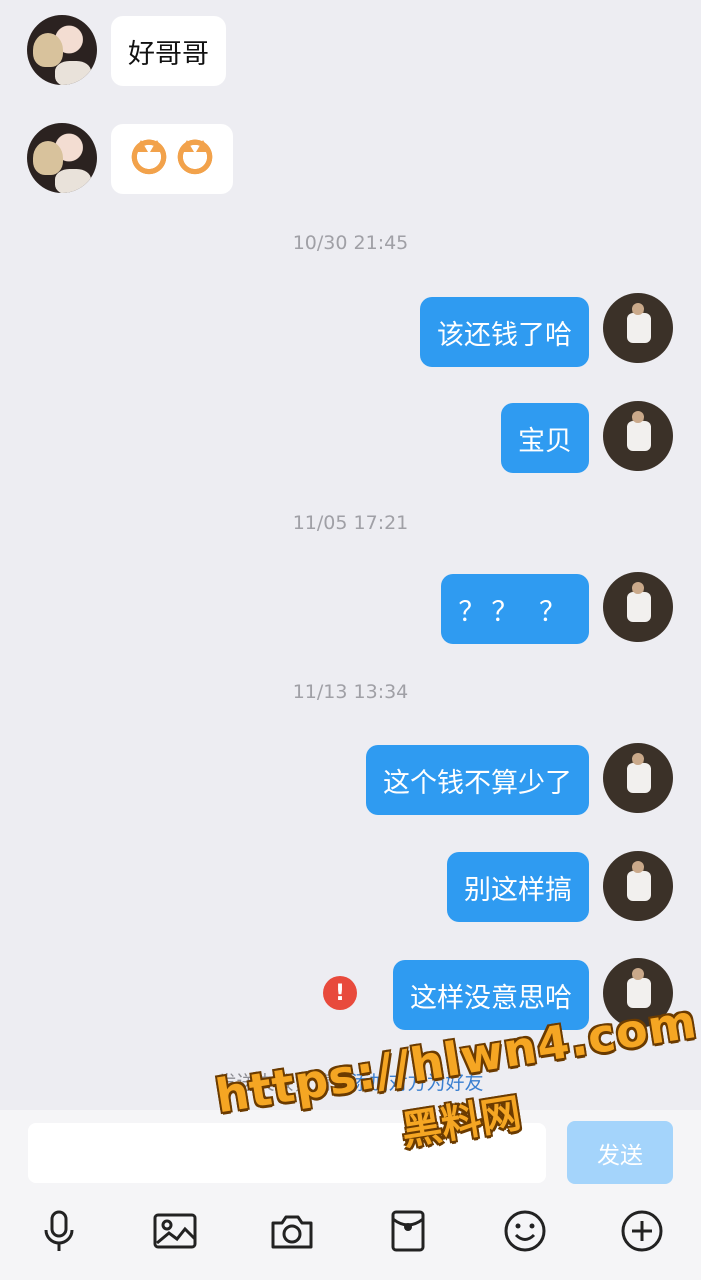 This screenshot has width=701, height=1280. I want to click on camera-icon, so click(292, 1231).